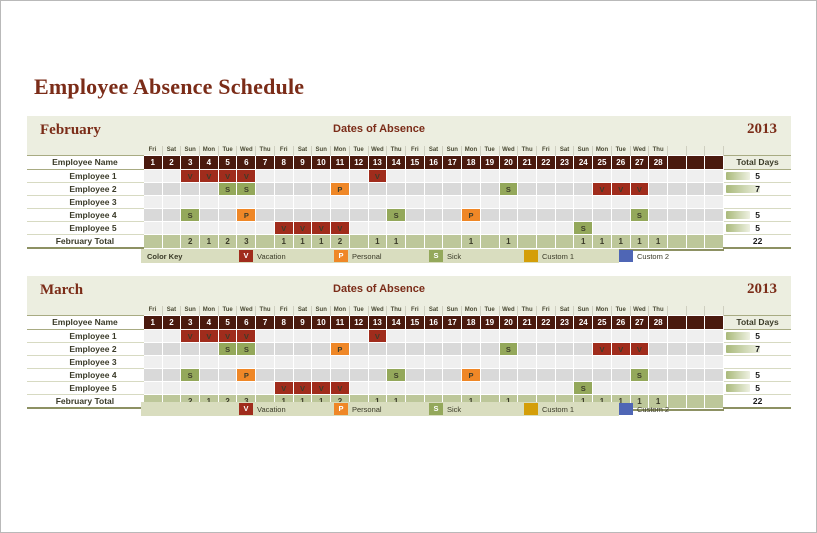 This screenshot has height=533, width=817. I want to click on employee-row: Employee 4 S P S P S 5, so click(409, 375).